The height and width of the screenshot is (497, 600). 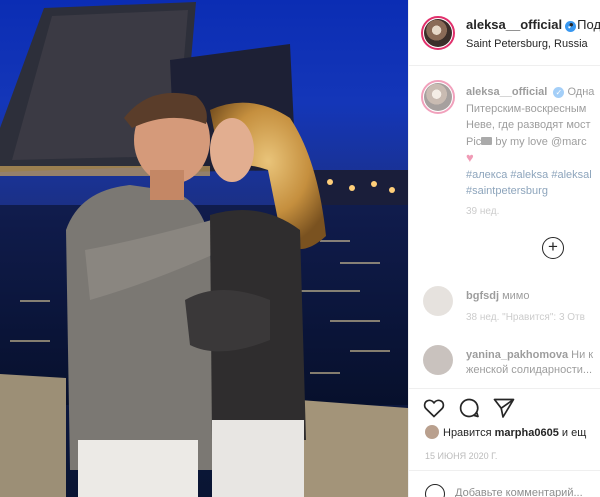 What do you see at coordinates (470, 157) in the screenshot?
I see `heart-emoji-icon: ♥` at bounding box center [470, 157].